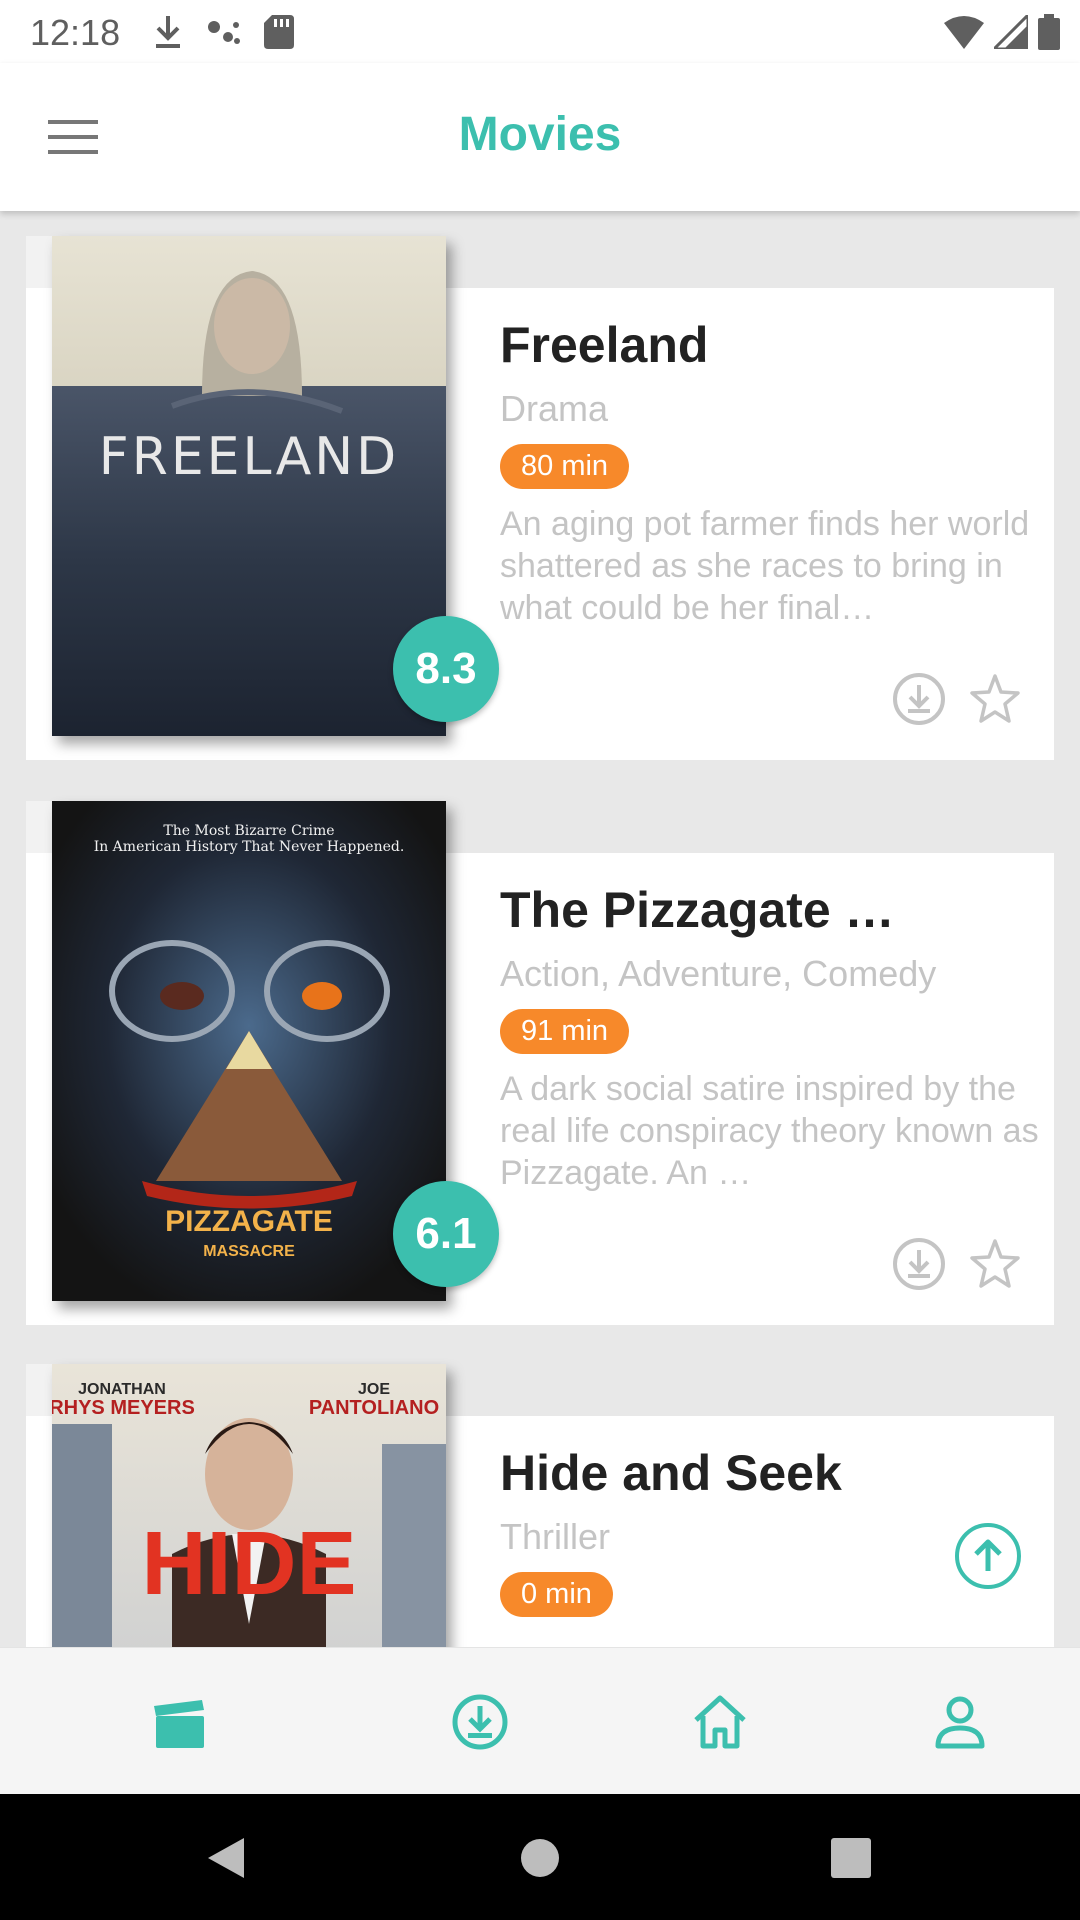 This screenshot has width=1080, height=1920. Describe the element at coordinates (960, 1722) in the screenshot. I see `profile-icon` at that location.